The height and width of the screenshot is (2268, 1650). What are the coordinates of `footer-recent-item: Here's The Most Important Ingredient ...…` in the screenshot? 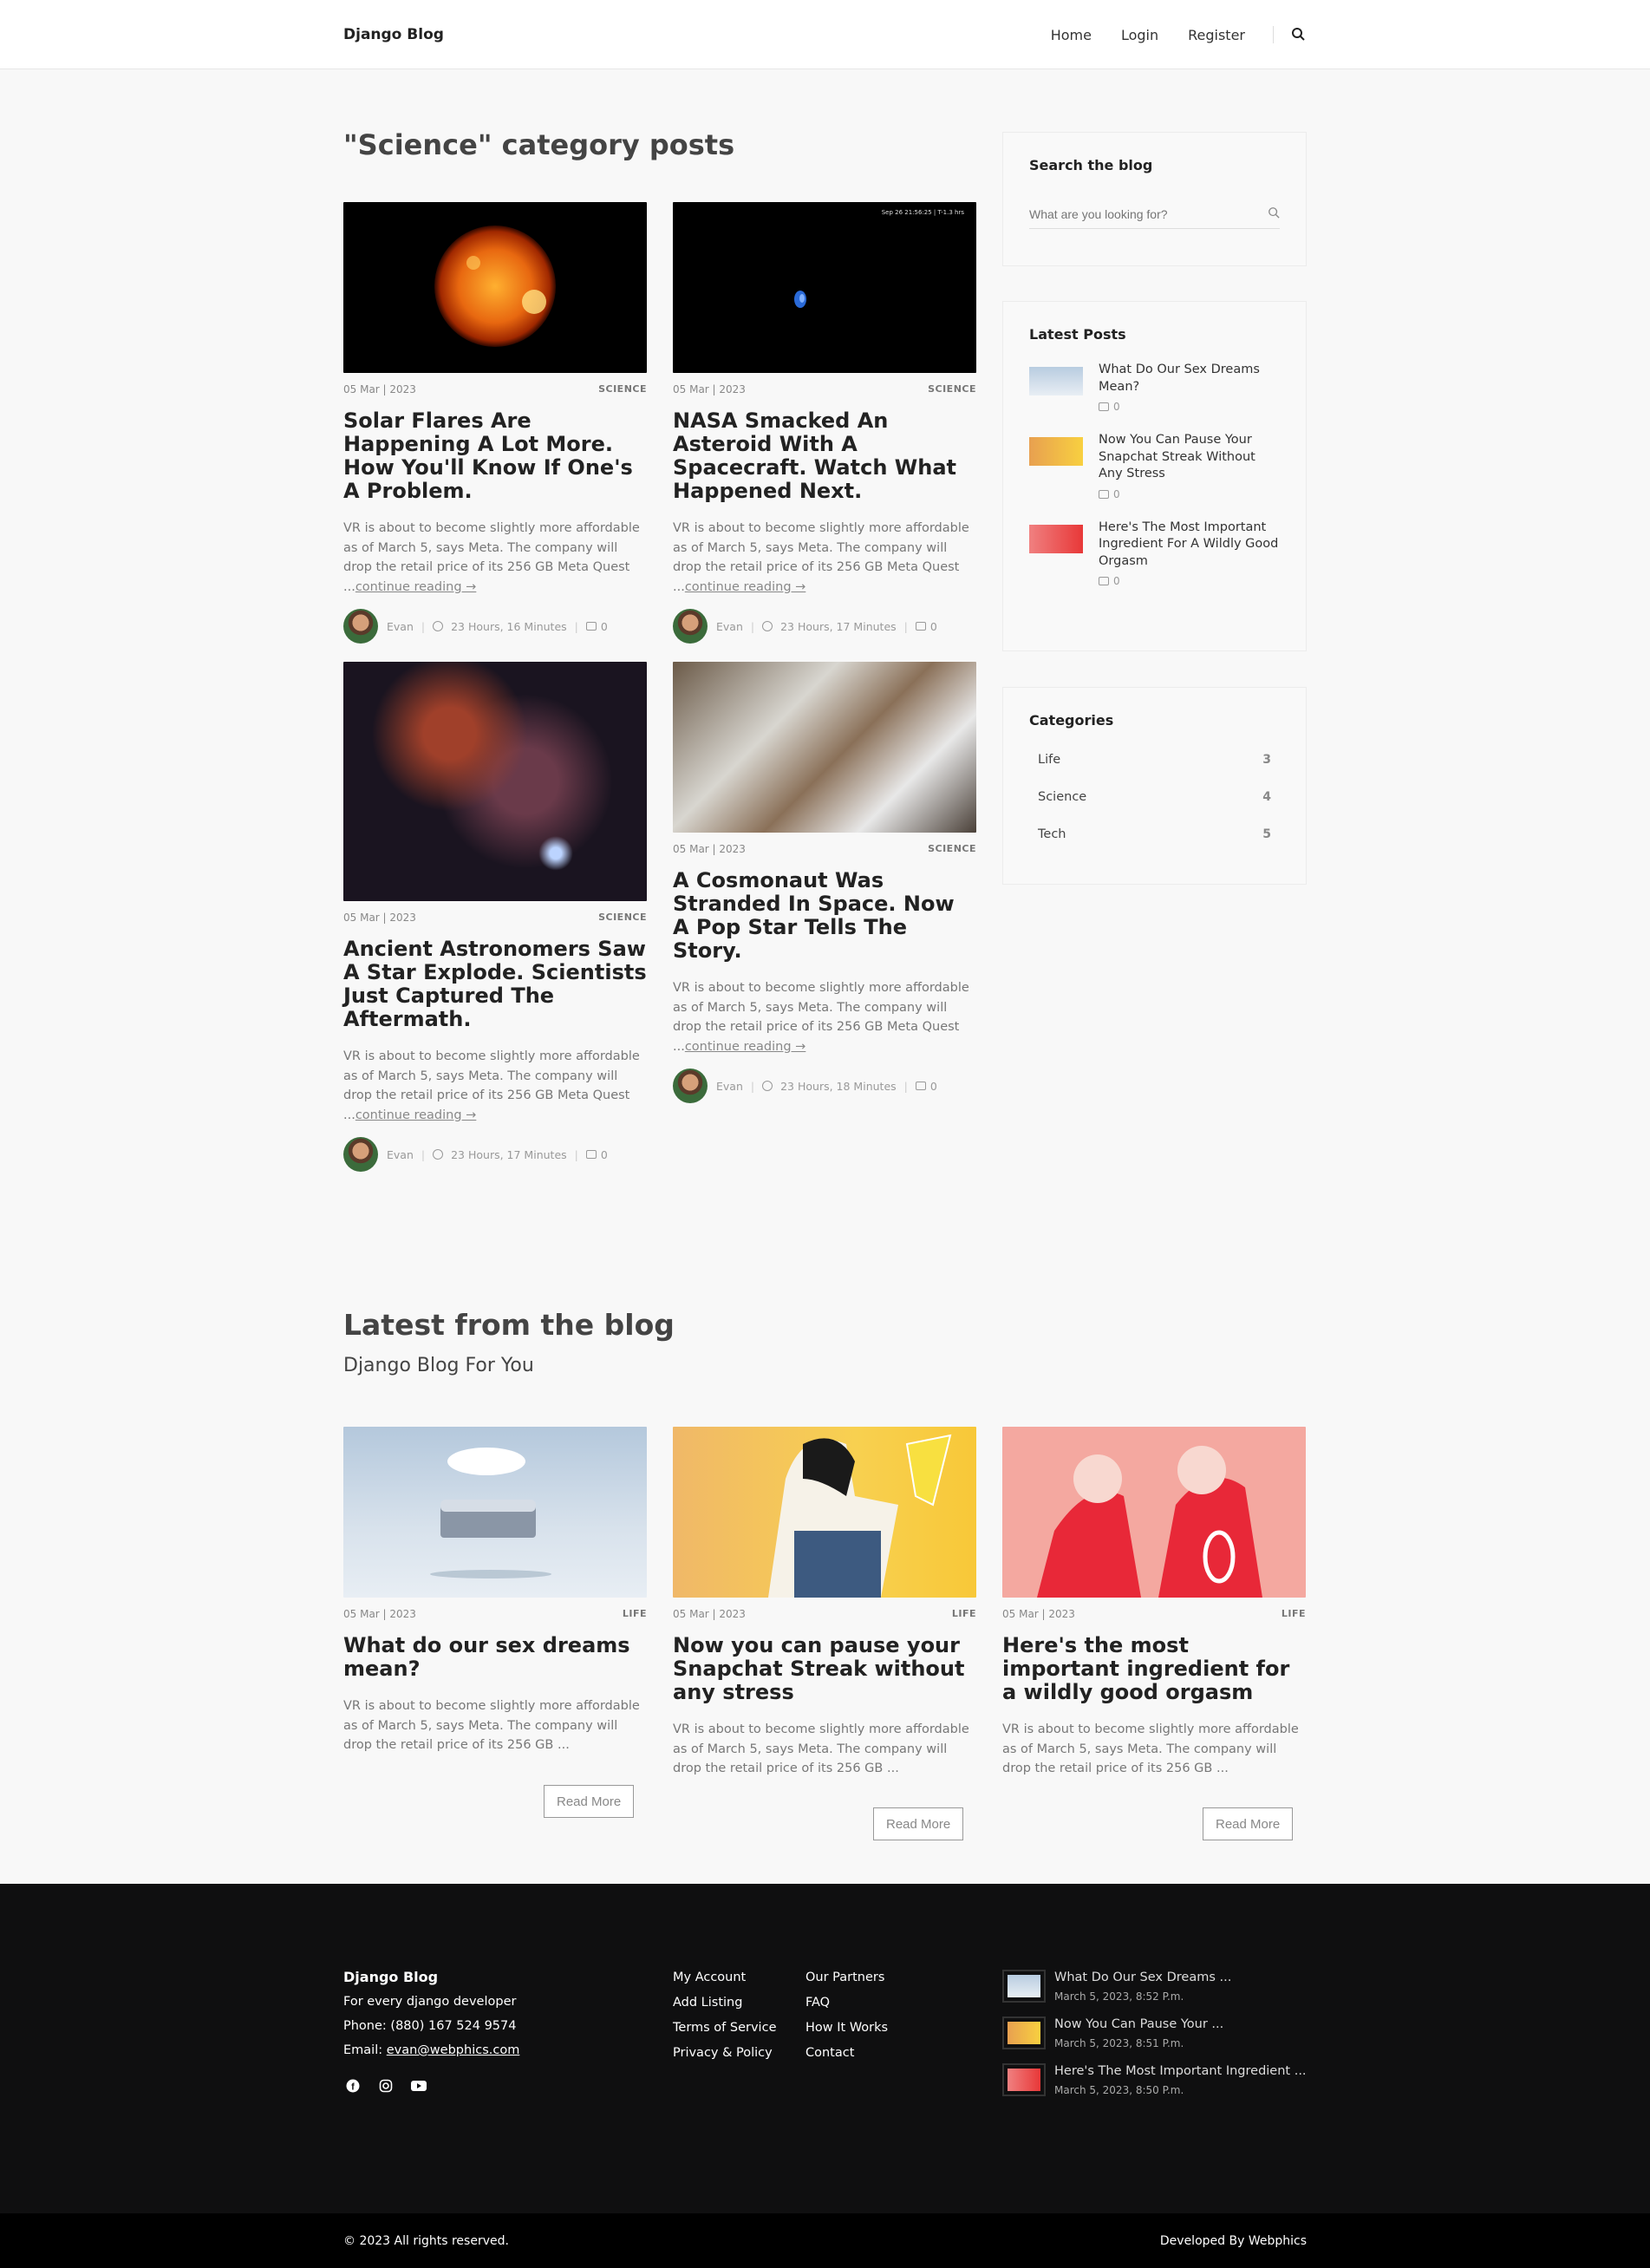 It's located at (1154, 2079).